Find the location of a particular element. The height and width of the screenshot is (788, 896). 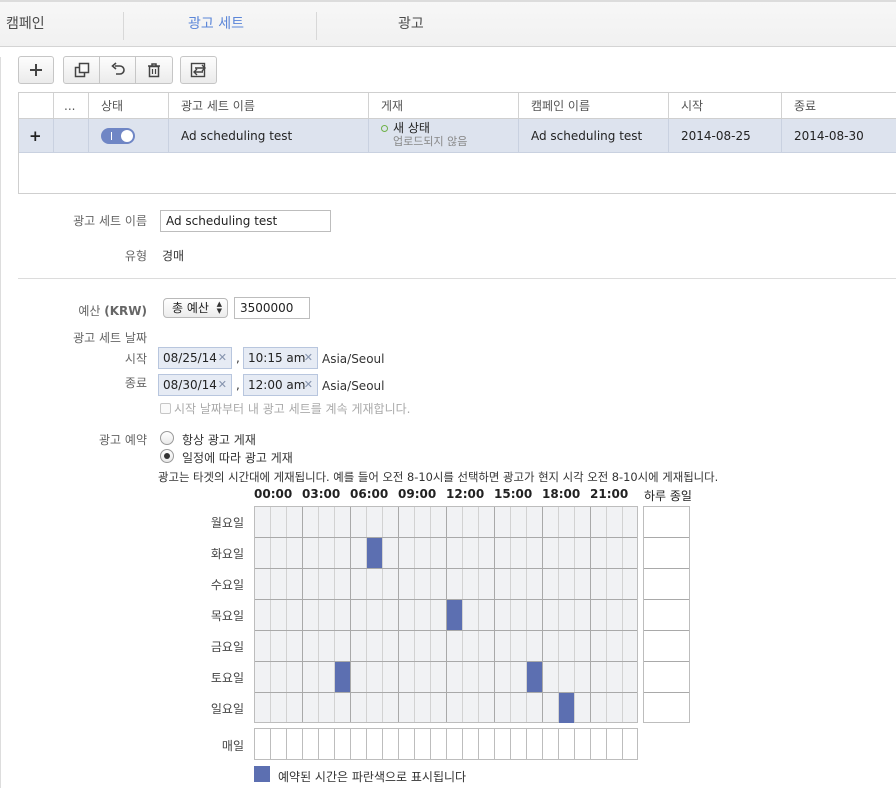

schedule-grid is located at coordinates (446, 614).